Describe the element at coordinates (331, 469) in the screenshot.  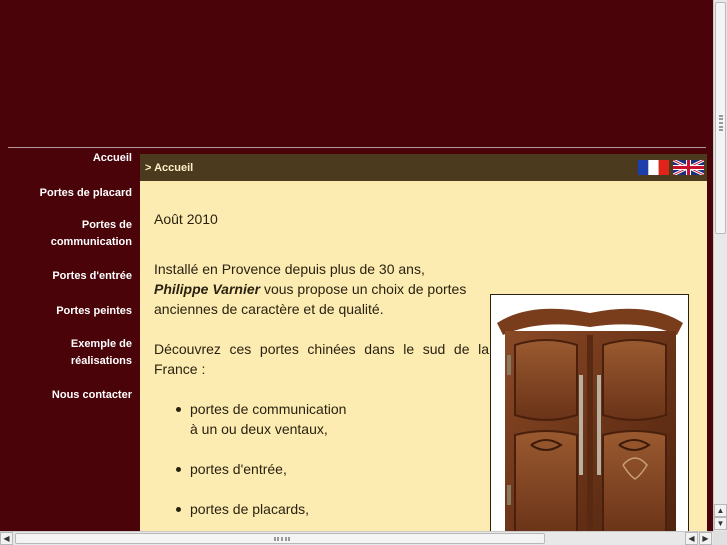
I see `list-item: portes d'entrée,` at that location.